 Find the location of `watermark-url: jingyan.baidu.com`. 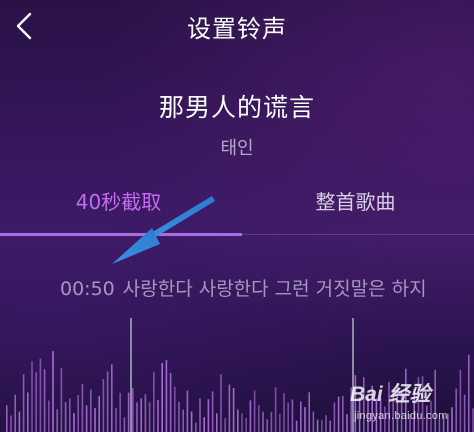

watermark-url: jingyan.baidu.com is located at coordinates (401, 416).